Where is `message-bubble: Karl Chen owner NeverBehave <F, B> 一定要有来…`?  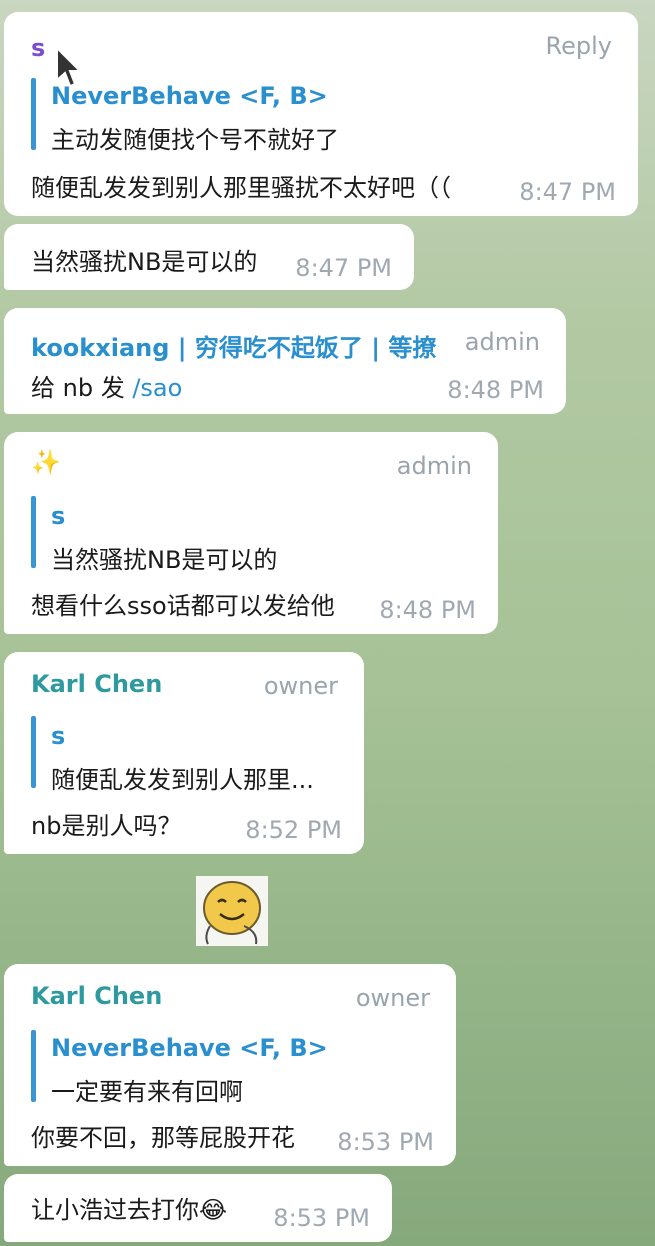 message-bubble: Karl Chen owner NeverBehave <F, B> 一定要有来… is located at coordinates (230, 1065).